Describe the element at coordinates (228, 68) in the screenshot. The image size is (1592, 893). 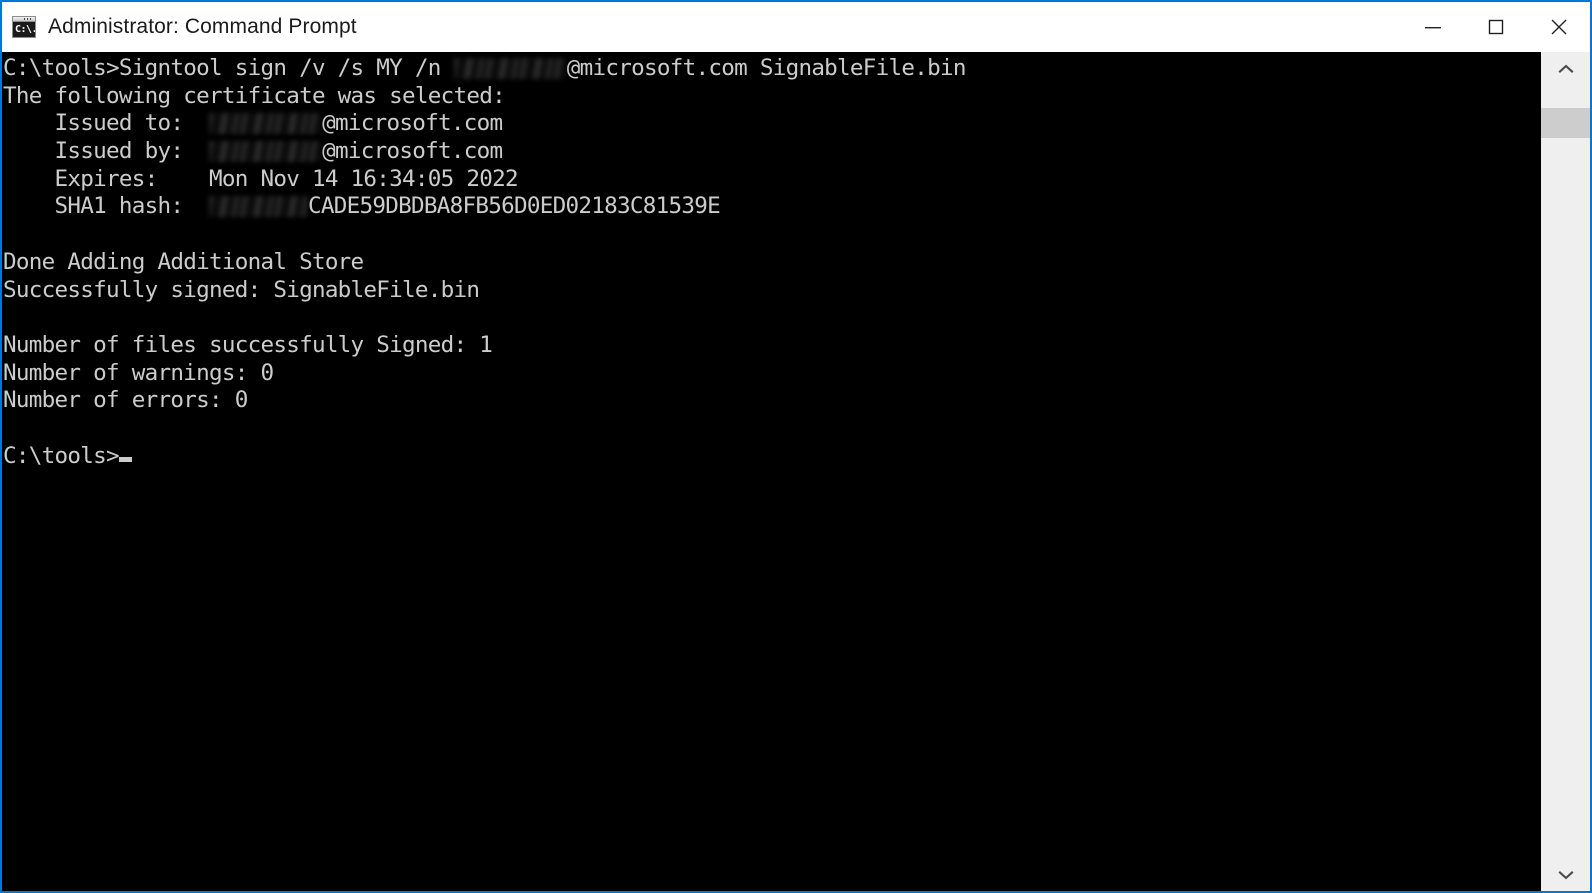
I see `console-text-run: C:\tools>Signtool sign /v /s MY /n` at that location.